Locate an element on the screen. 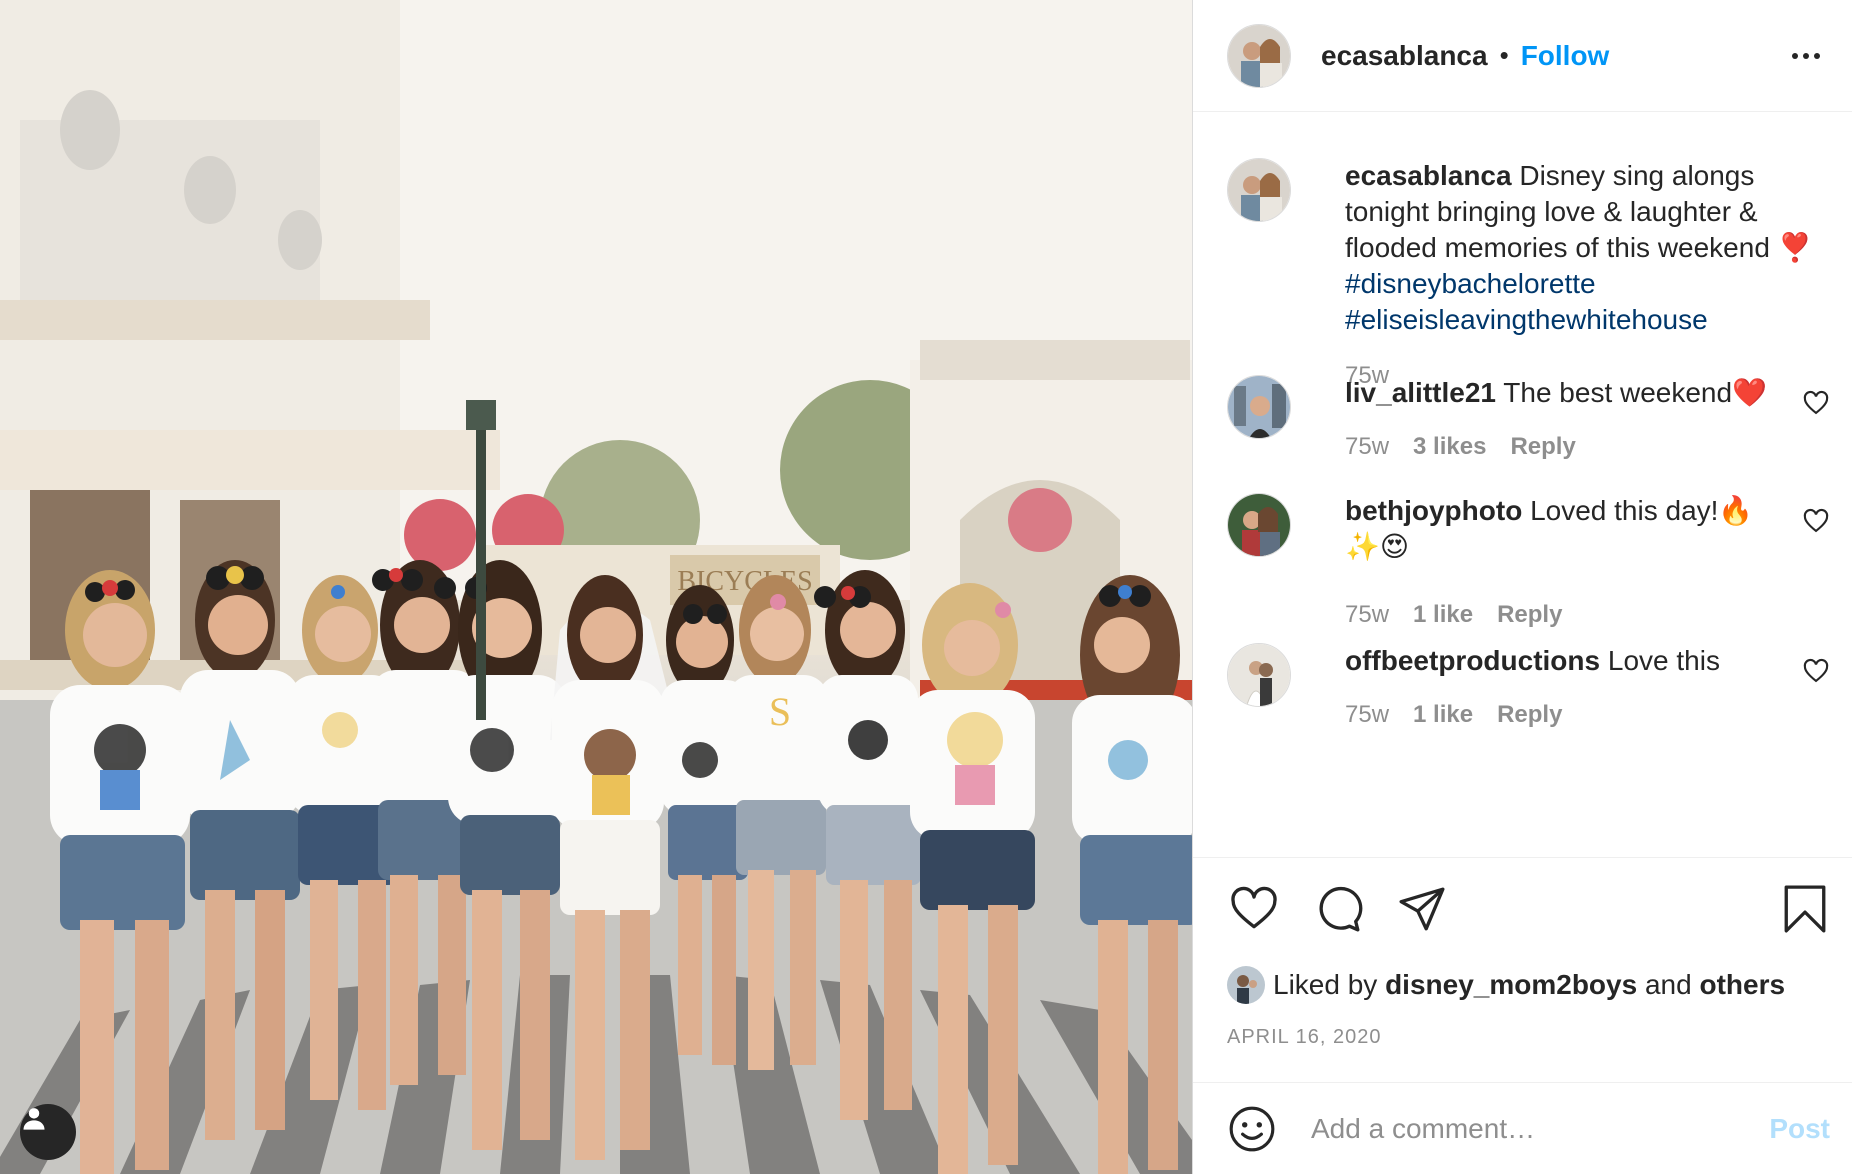 The width and height of the screenshot is (1852, 1174). more-icon is located at coordinates (1795, 55).